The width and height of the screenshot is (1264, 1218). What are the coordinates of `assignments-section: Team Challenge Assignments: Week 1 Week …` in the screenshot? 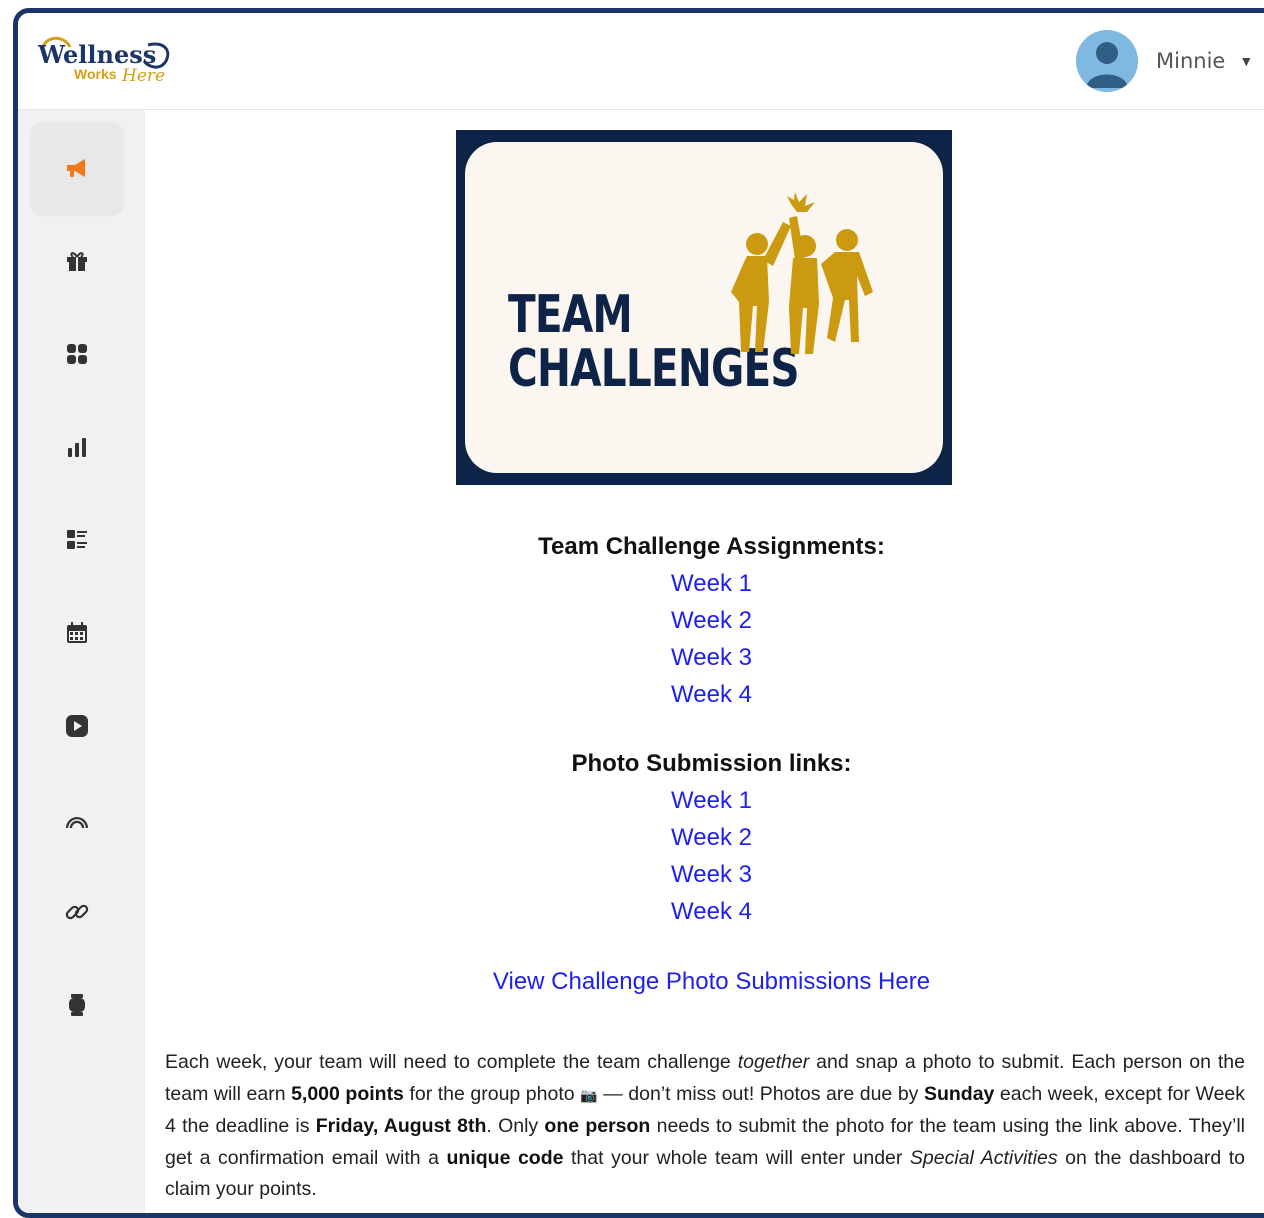 It's located at (704, 620).